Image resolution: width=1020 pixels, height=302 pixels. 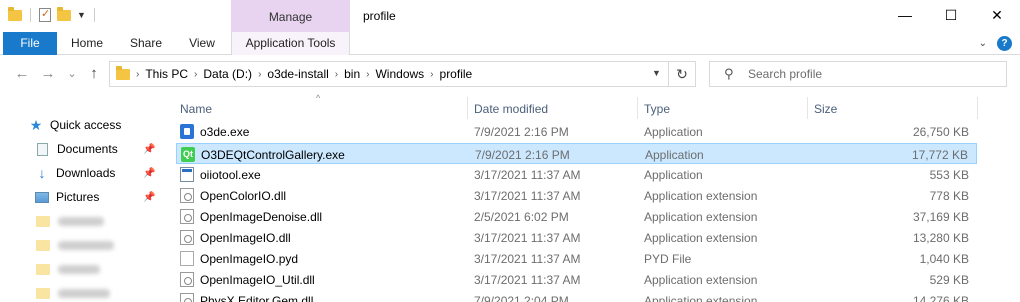 I want to click on column-header-date: Date modified, so click(x=511, y=107).